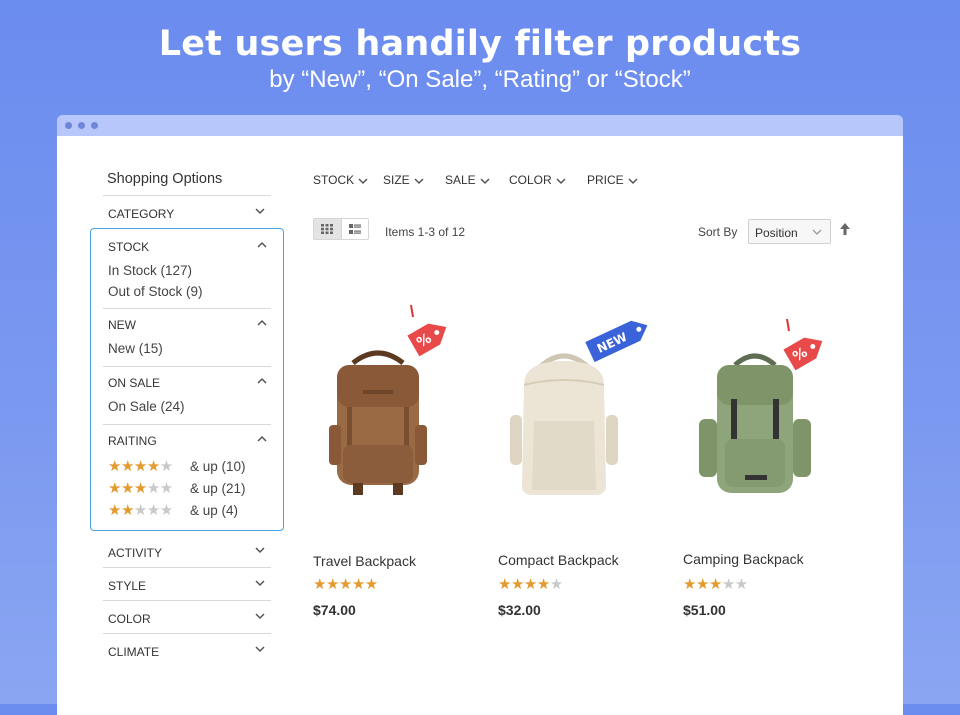 The width and height of the screenshot is (960, 715). What do you see at coordinates (704, 610) in the screenshot?
I see `product-price: $51.00` at bounding box center [704, 610].